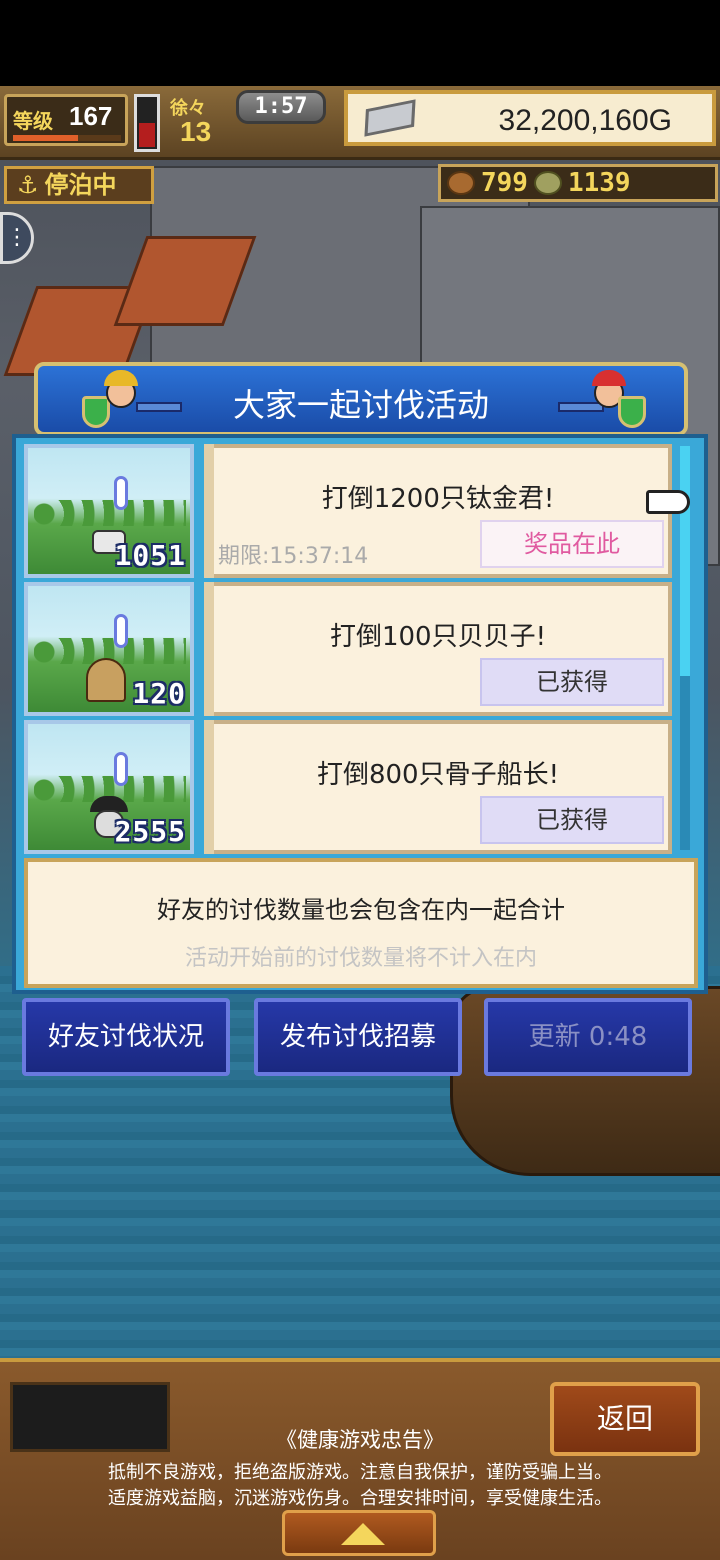 Image resolution: width=720 pixels, height=1560 pixels. Describe the element at coordinates (126, 1037) in the screenshot. I see `friends-status-button: 好友讨伐状况` at that location.